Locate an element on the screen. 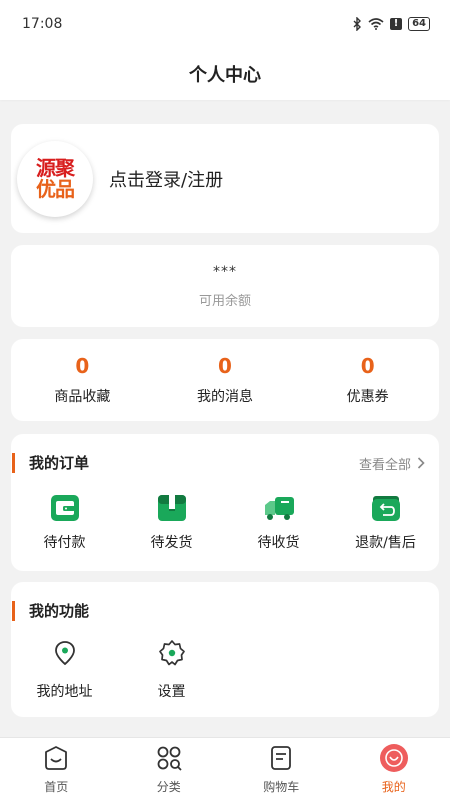 Image resolution: width=450 pixels, height=800 pixels. order-label: 待收货 is located at coordinates (278, 543).